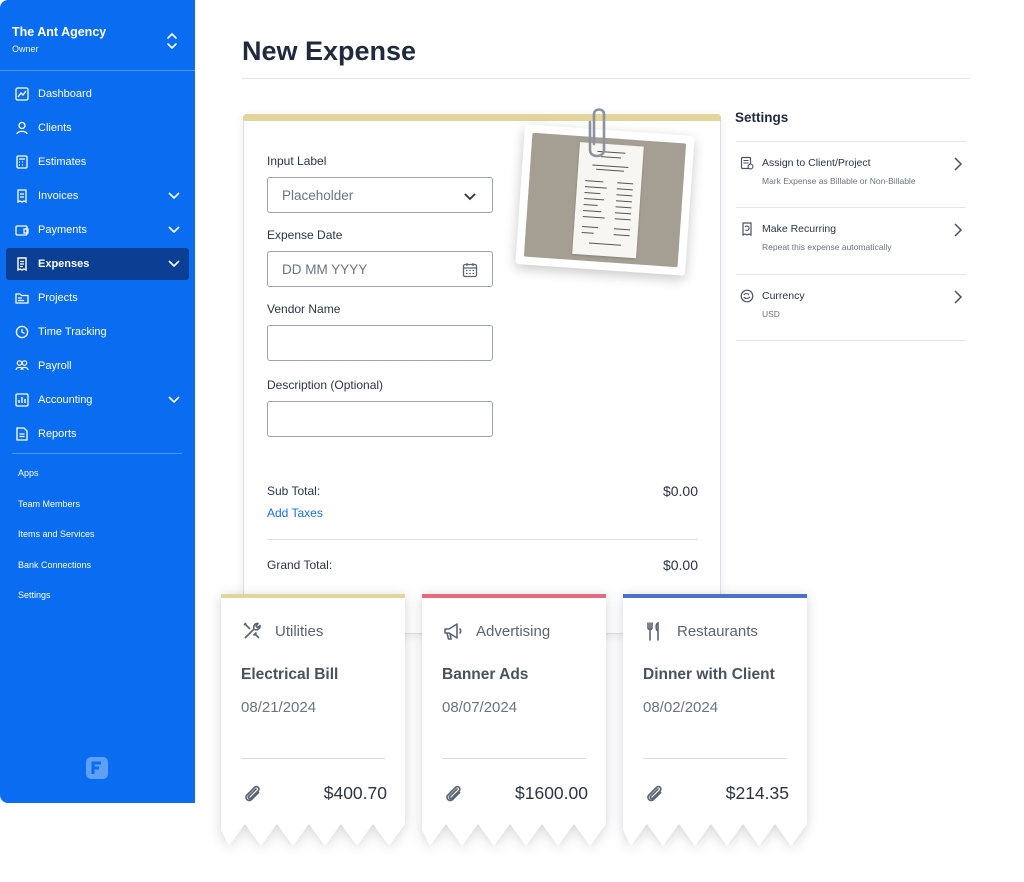 Image resolution: width=1024 pixels, height=882 pixels. What do you see at coordinates (55, 366) in the screenshot?
I see `sidebar-item-label: Payroll` at bounding box center [55, 366].